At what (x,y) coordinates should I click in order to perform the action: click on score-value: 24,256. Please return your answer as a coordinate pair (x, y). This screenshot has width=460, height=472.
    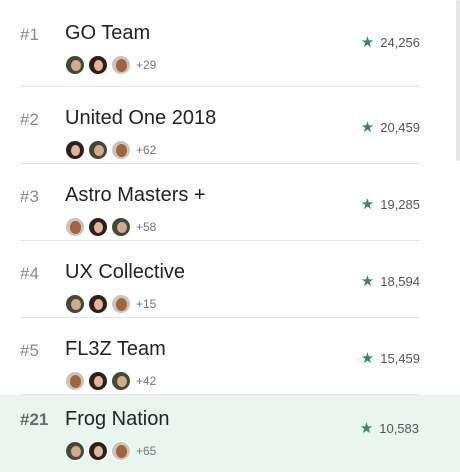
    Looking at the image, I should click on (400, 42).